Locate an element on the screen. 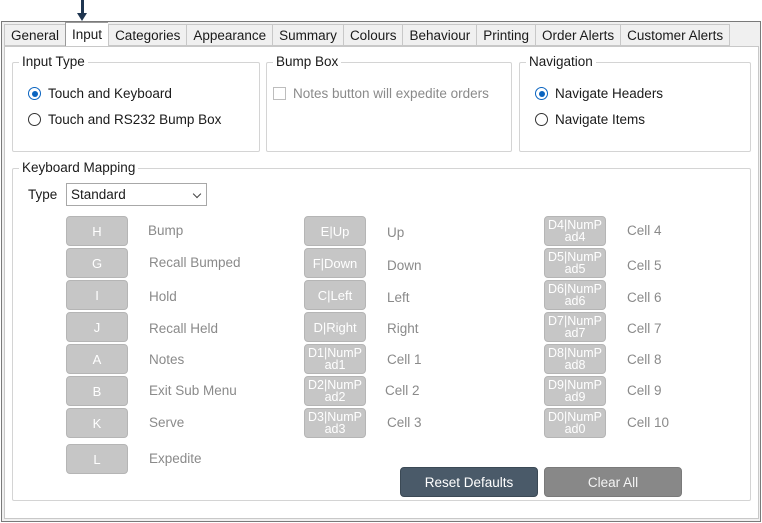 This screenshot has width=762, height=523. key-button: D3|NumPad3 is located at coordinates (335, 423).